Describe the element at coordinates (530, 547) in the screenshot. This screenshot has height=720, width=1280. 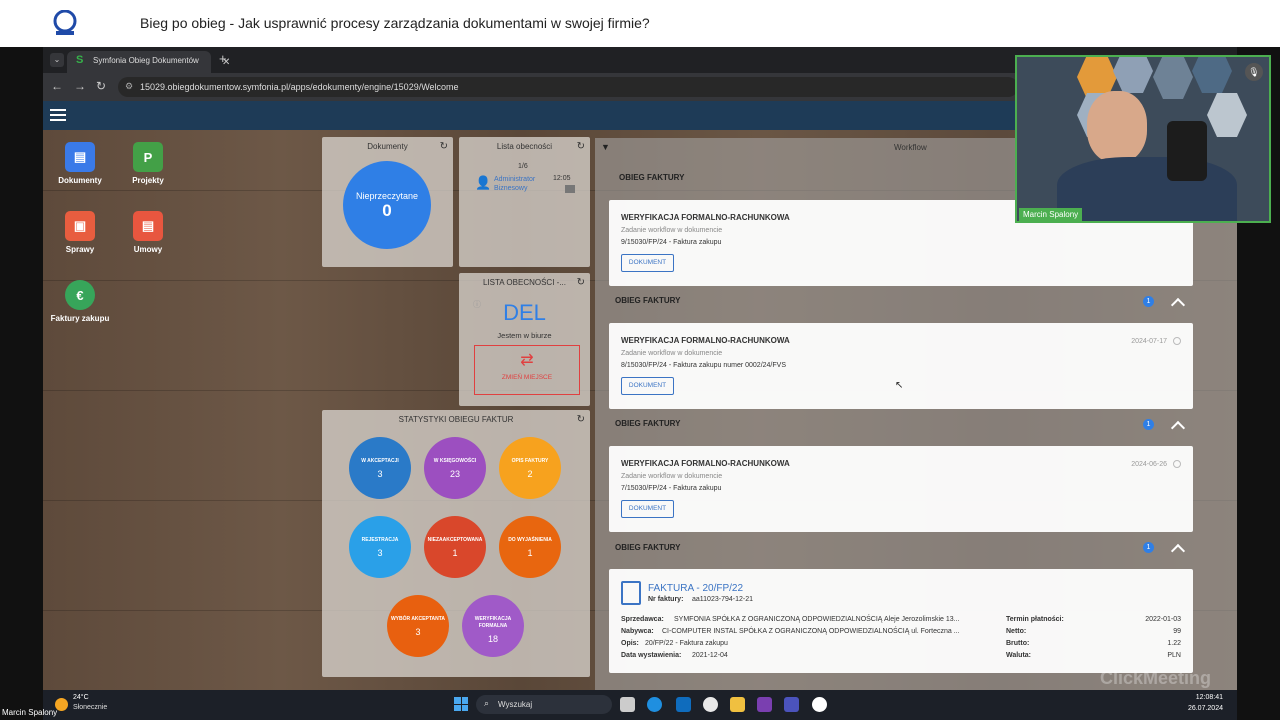
I see `stat-do-wyjasnienia: DO WYJAŚNIENIA 1` at that location.